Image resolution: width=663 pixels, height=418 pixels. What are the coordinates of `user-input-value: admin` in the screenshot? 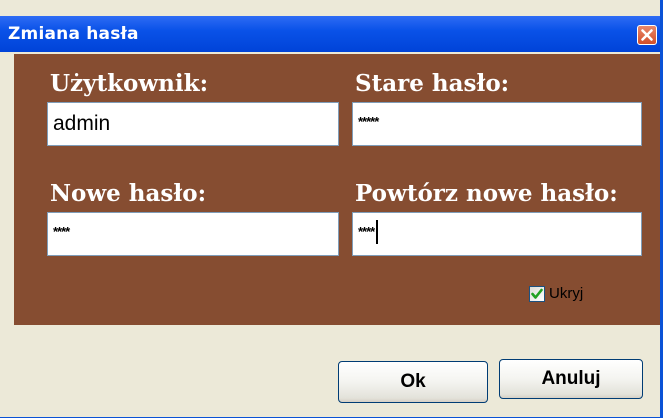 It's located at (82, 123).